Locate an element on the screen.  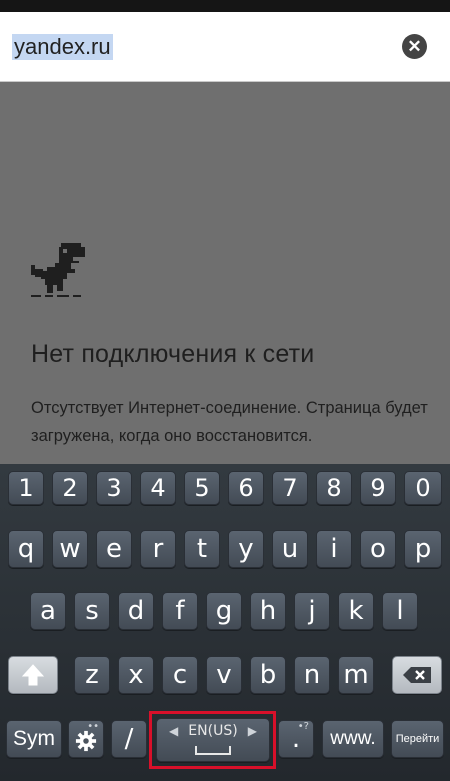
shift-key is located at coordinates (33, 675).